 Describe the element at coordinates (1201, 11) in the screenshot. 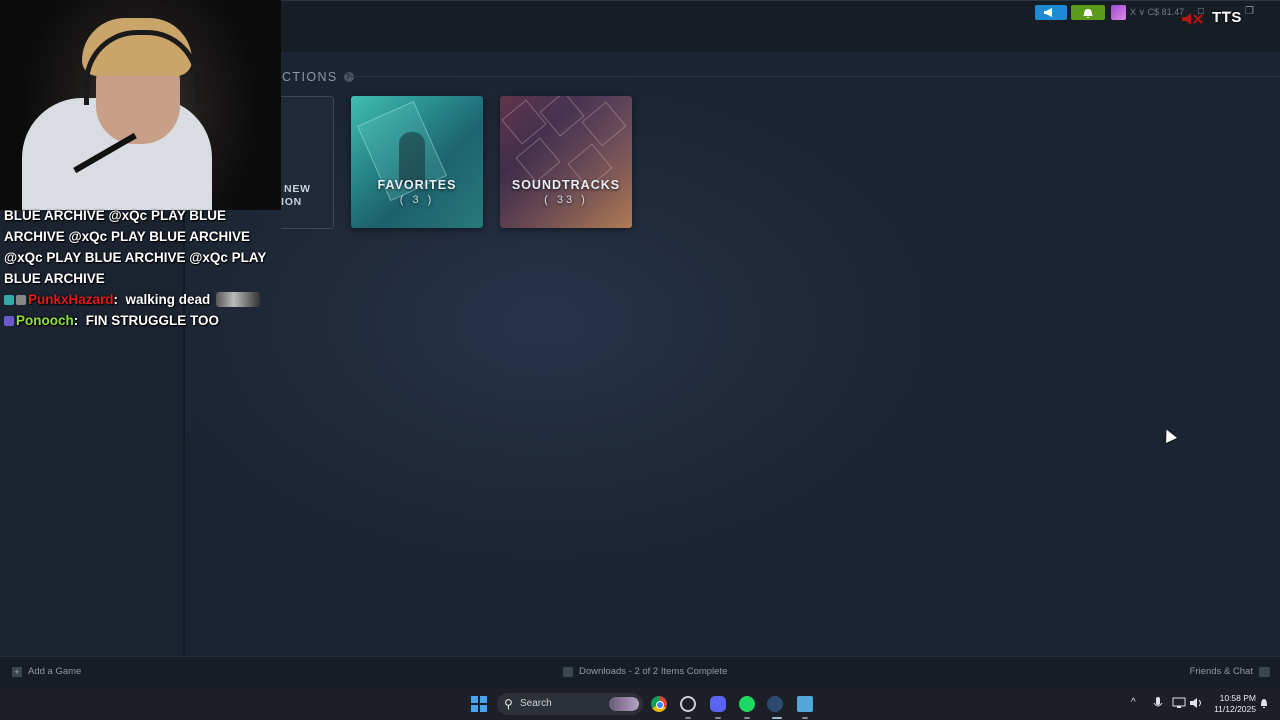

I see `window-control: □` at that location.